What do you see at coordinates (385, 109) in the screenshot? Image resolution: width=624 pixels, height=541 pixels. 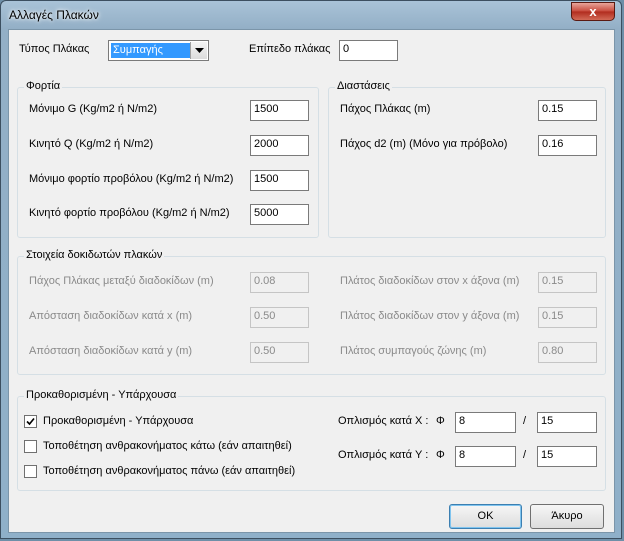 I see `slab-thickness-label: Πάχος Πλάκας (m)` at bounding box center [385, 109].